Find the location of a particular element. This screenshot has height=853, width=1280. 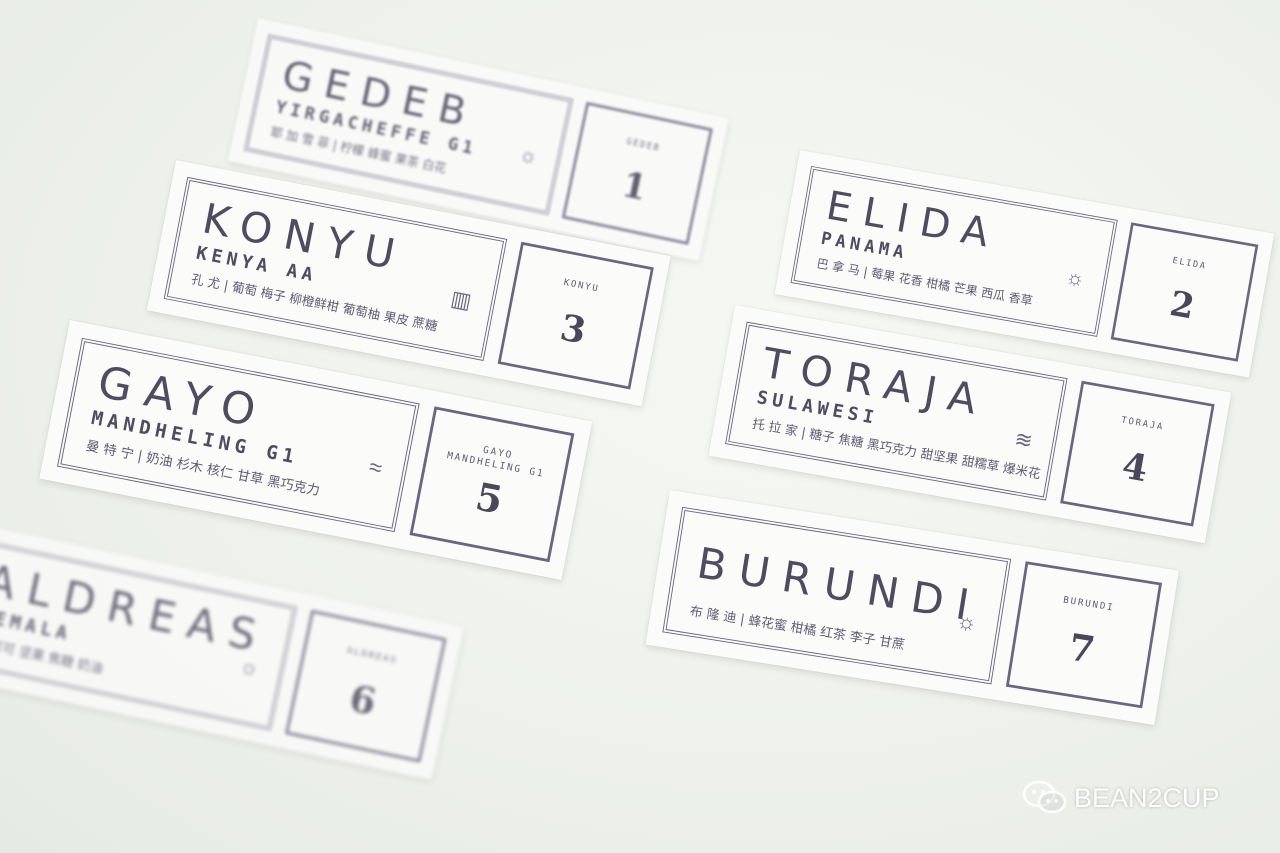

number-caption: ELIDA is located at coordinates (1189, 264).